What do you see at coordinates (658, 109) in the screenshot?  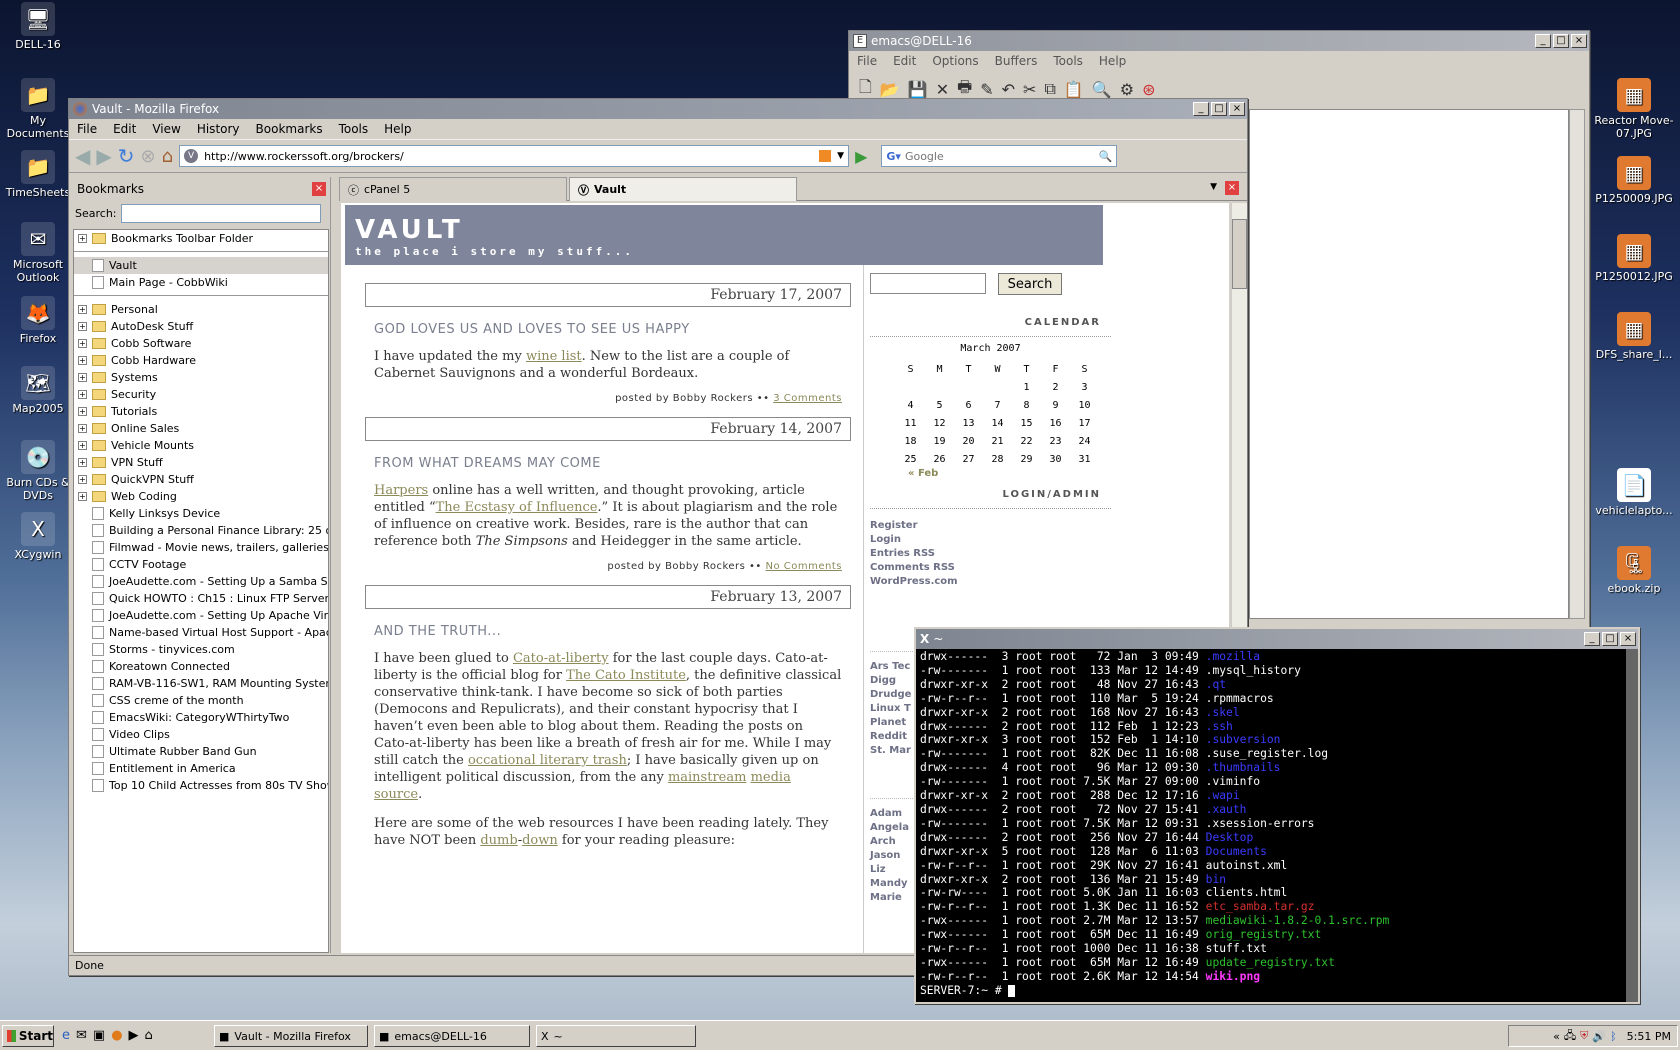 I see `firefox-titlebar: Vault - Mozilla Firefox _ □ ×` at bounding box center [658, 109].